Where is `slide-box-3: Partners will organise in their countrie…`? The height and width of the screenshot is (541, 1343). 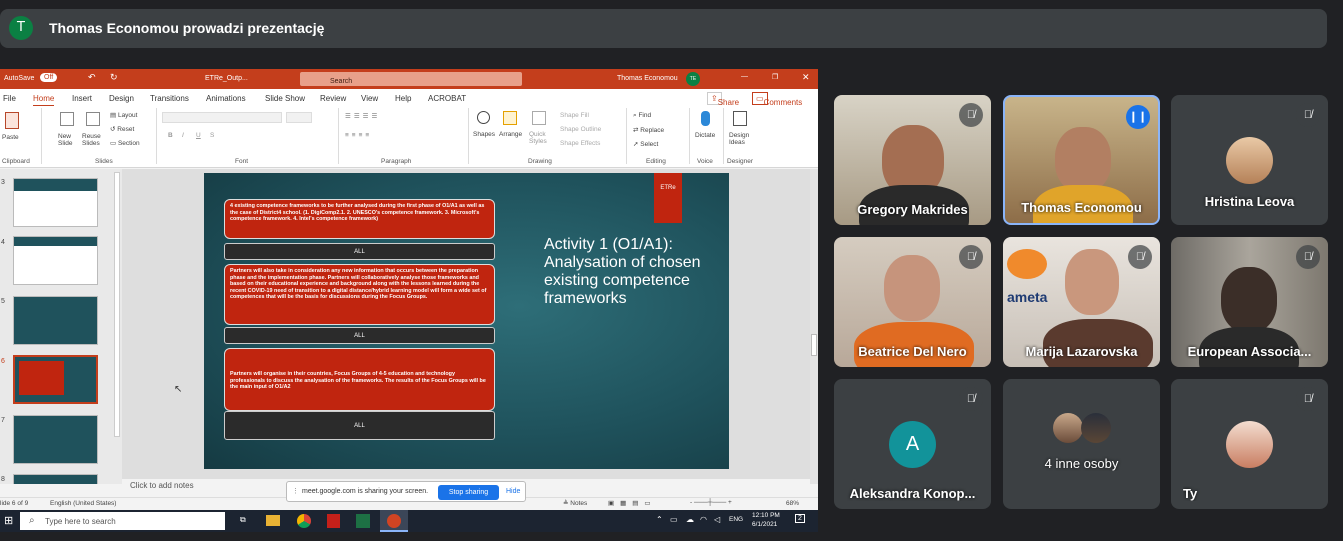 slide-box-3: Partners will organise in their countrie… is located at coordinates (359, 379).